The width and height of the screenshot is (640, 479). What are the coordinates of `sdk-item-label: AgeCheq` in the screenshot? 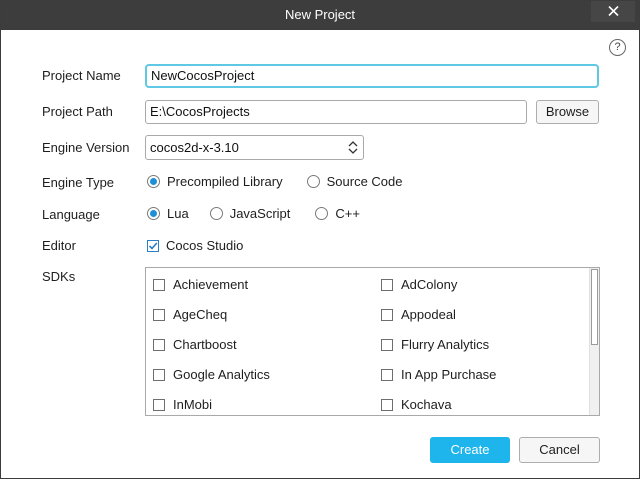 It's located at (200, 314).